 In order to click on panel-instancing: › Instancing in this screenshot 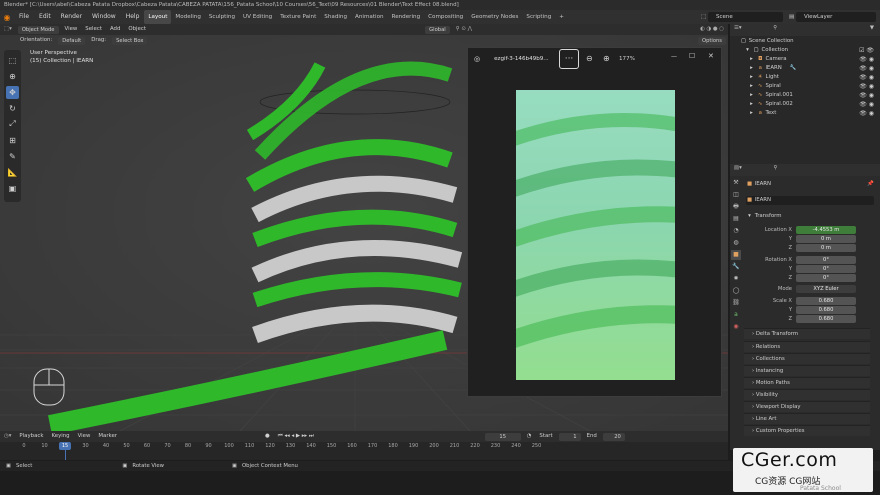, I will do `click(807, 370)`.